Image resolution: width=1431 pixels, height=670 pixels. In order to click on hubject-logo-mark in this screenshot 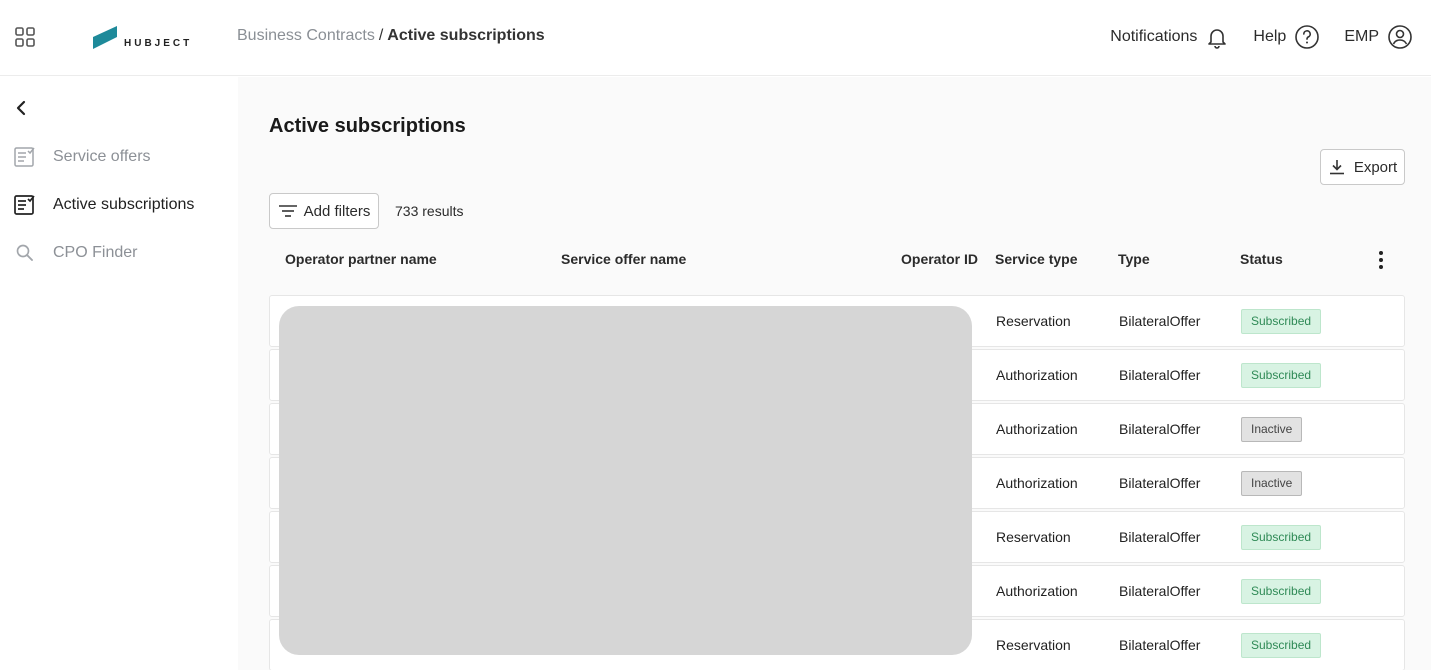, I will do `click(105, 37)`.